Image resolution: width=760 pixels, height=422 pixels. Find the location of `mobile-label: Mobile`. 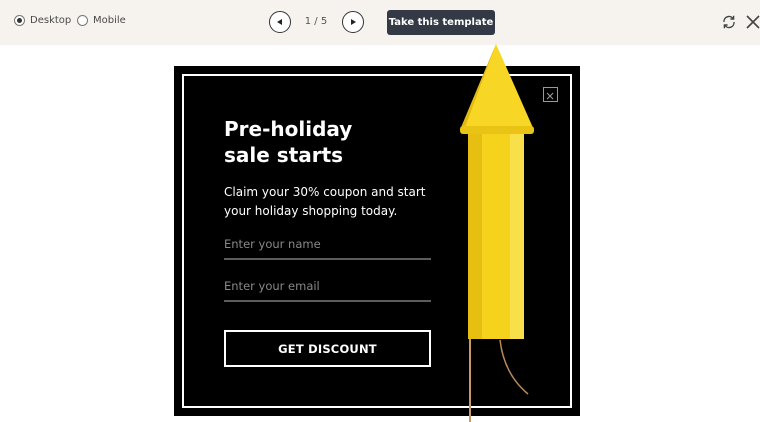

mobile-label: Mobile is located at coordinates (109, 20).